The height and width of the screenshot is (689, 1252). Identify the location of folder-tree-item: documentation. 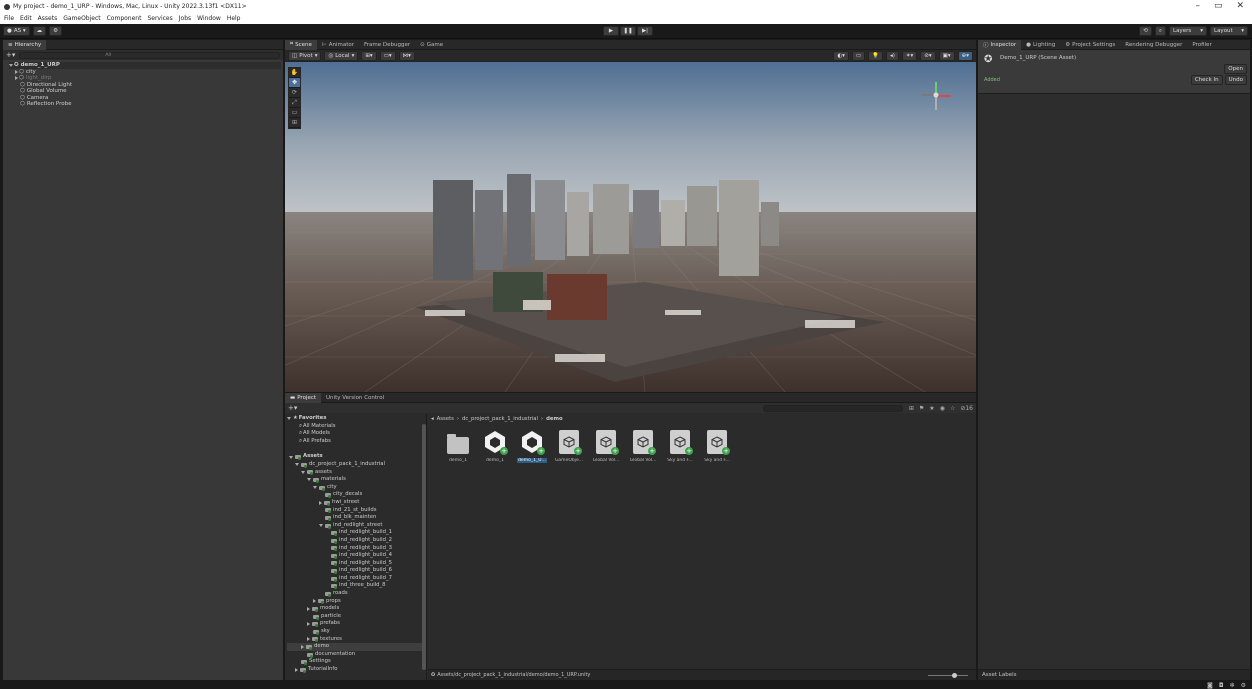
(356, 655).